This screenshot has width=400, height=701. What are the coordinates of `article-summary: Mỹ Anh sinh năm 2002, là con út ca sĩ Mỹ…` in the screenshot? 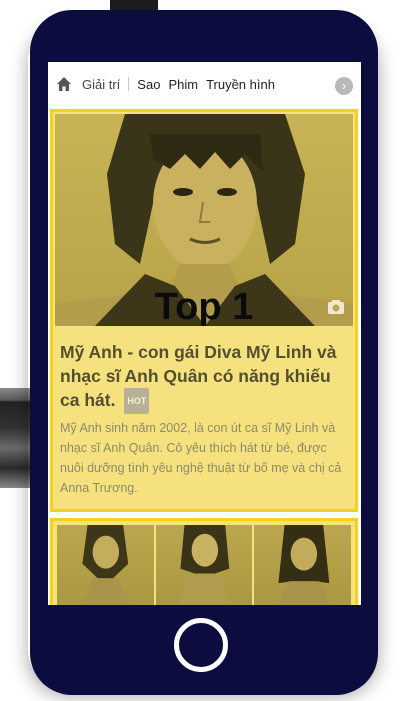 It's located at (201, 458).